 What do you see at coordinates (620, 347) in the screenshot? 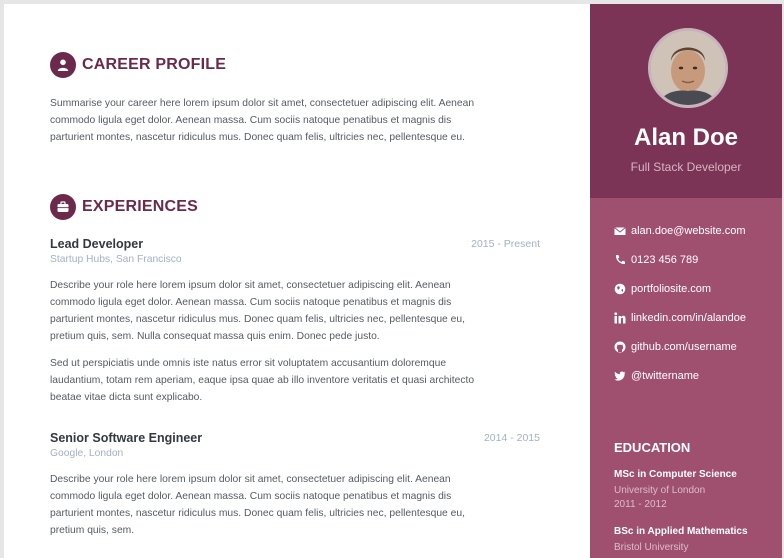
I see `github-icon` at bounding box center [620, 347].